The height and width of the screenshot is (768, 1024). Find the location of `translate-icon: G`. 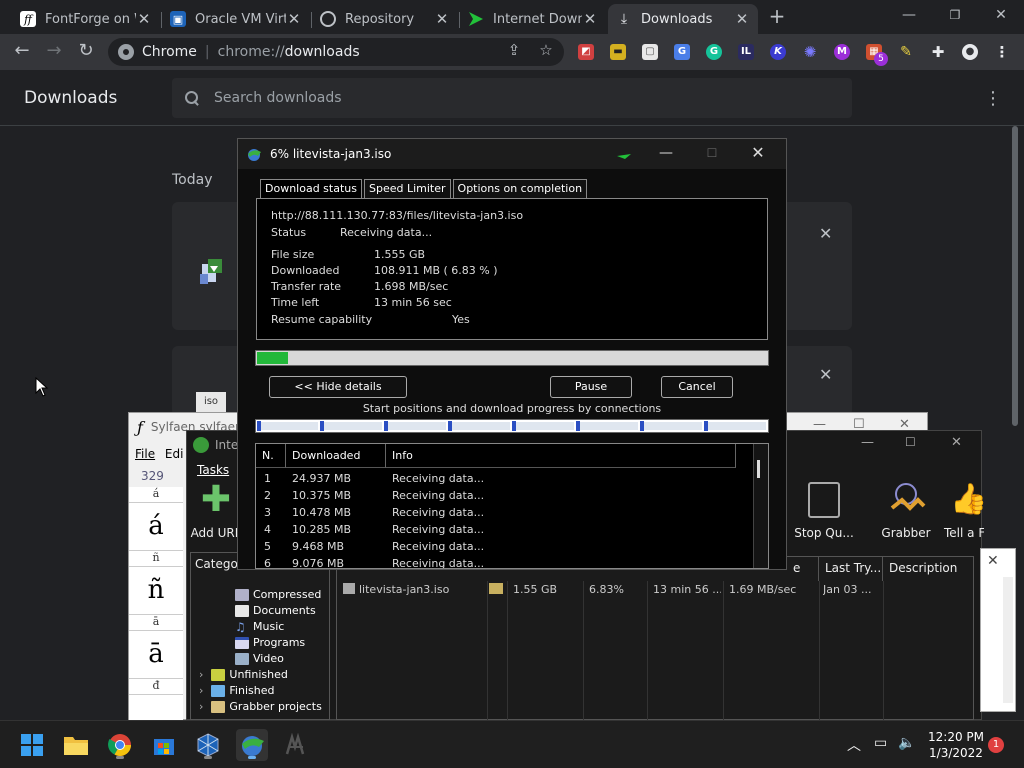

translate-icon: G is located at coordinates (682, 52).